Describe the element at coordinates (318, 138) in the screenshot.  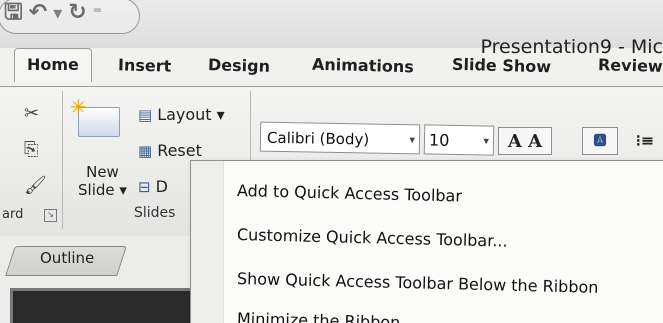
I see `font-name-value: Calibri (Body)` at that location.